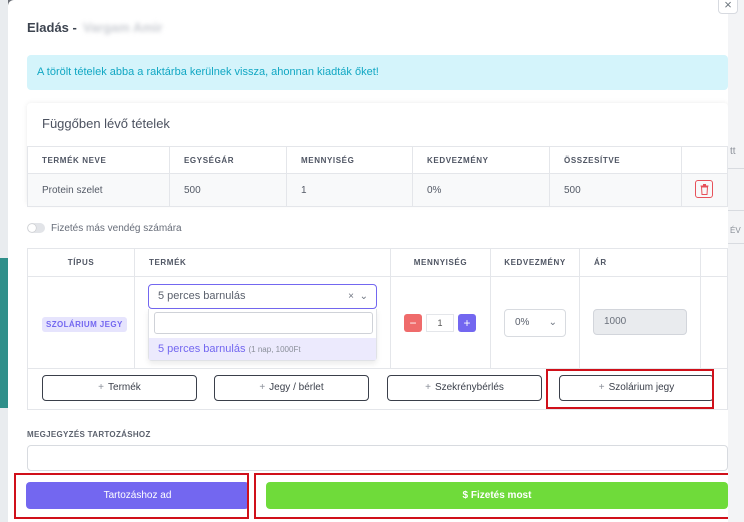 The width and height of the screenshot is (744, 522). Describe the element at coordinates (481, 190) in the screenshot. I see `cell-discount: 0%` at that location.